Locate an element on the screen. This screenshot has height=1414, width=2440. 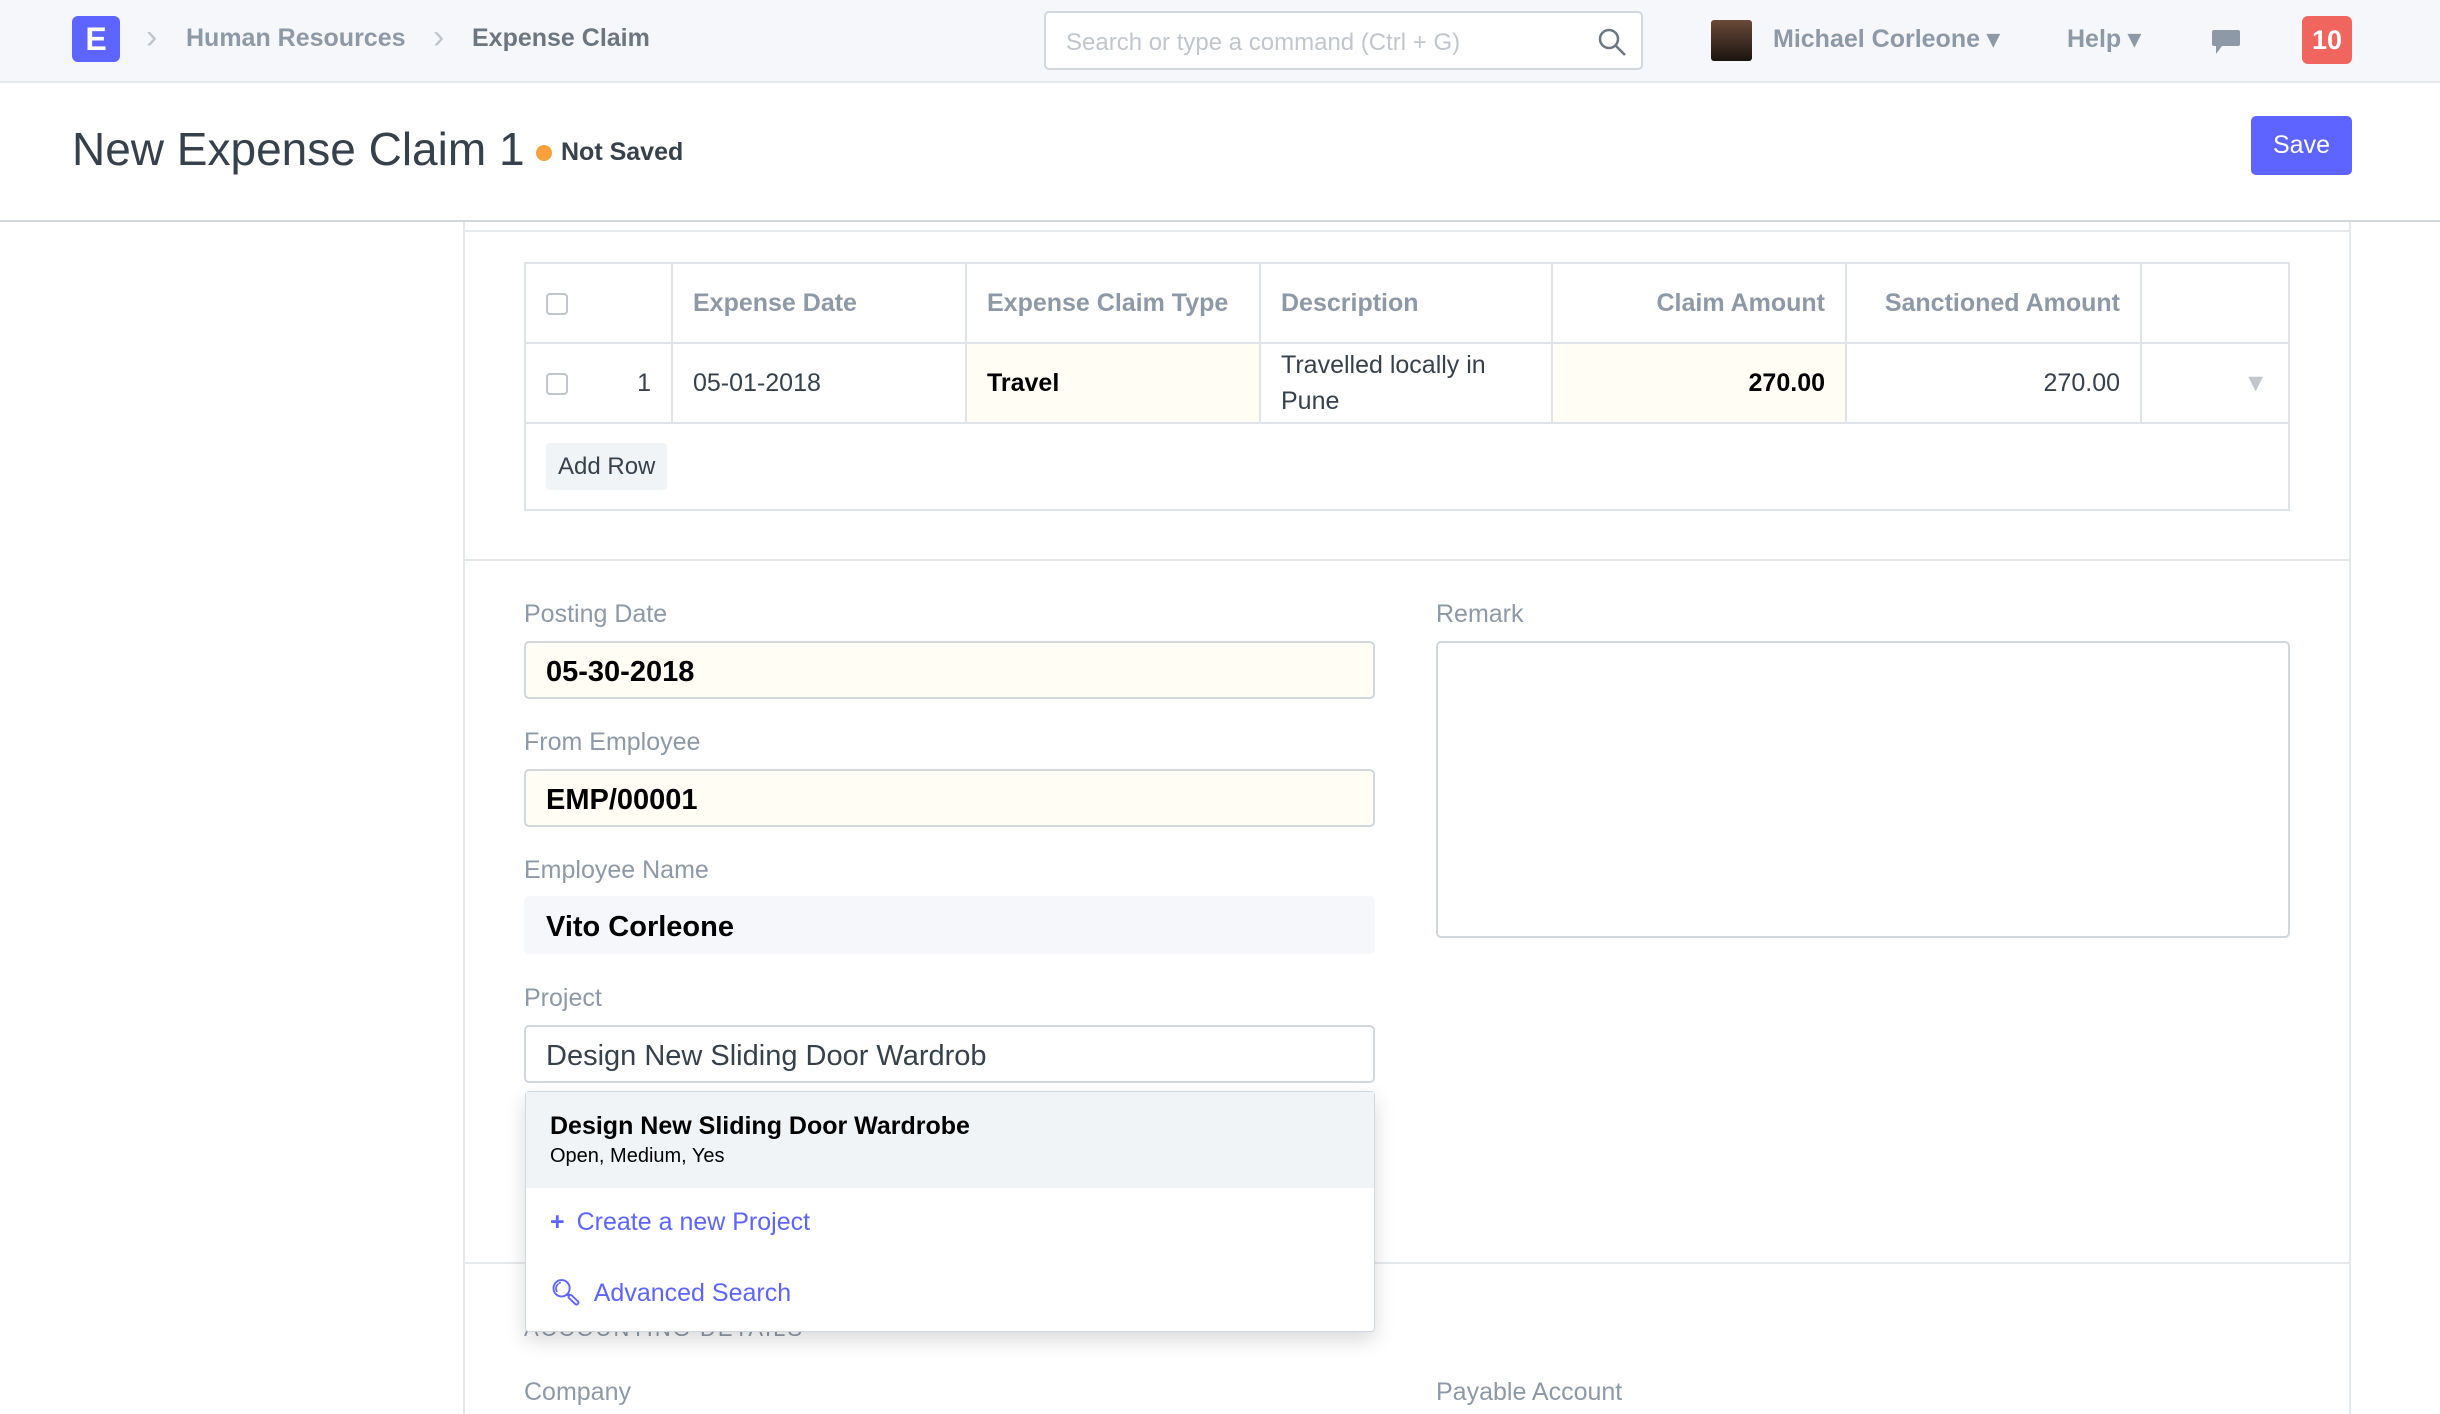
page-title: New Expense Claim 1 is located at coordinates (298, 149).